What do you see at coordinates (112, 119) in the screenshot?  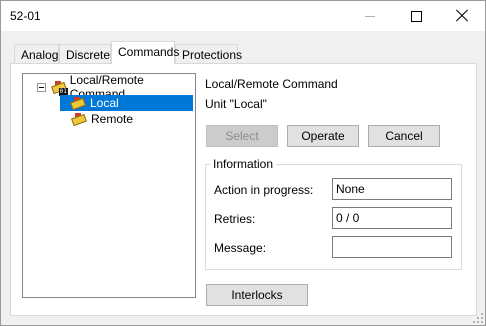 I see `tree-node-label: Remote` at bounding box center [112, 119].